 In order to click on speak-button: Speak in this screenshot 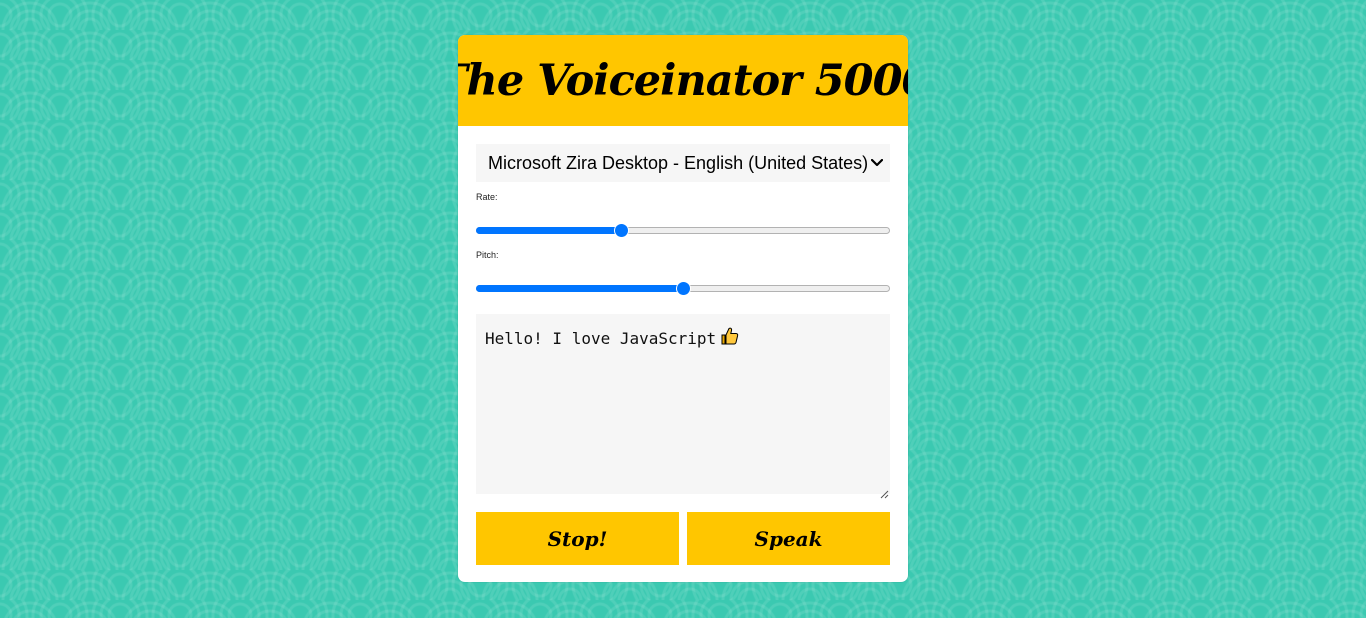, I will do `click(788, 538)`.